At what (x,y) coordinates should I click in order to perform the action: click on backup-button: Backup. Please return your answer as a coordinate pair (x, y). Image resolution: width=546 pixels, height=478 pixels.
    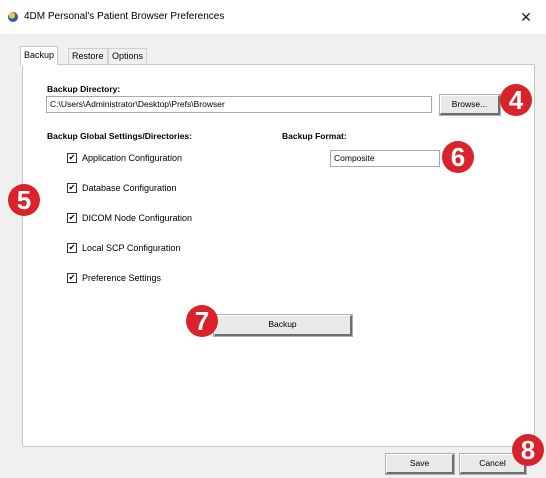
    Looking at the image, I should click on (283, 325).